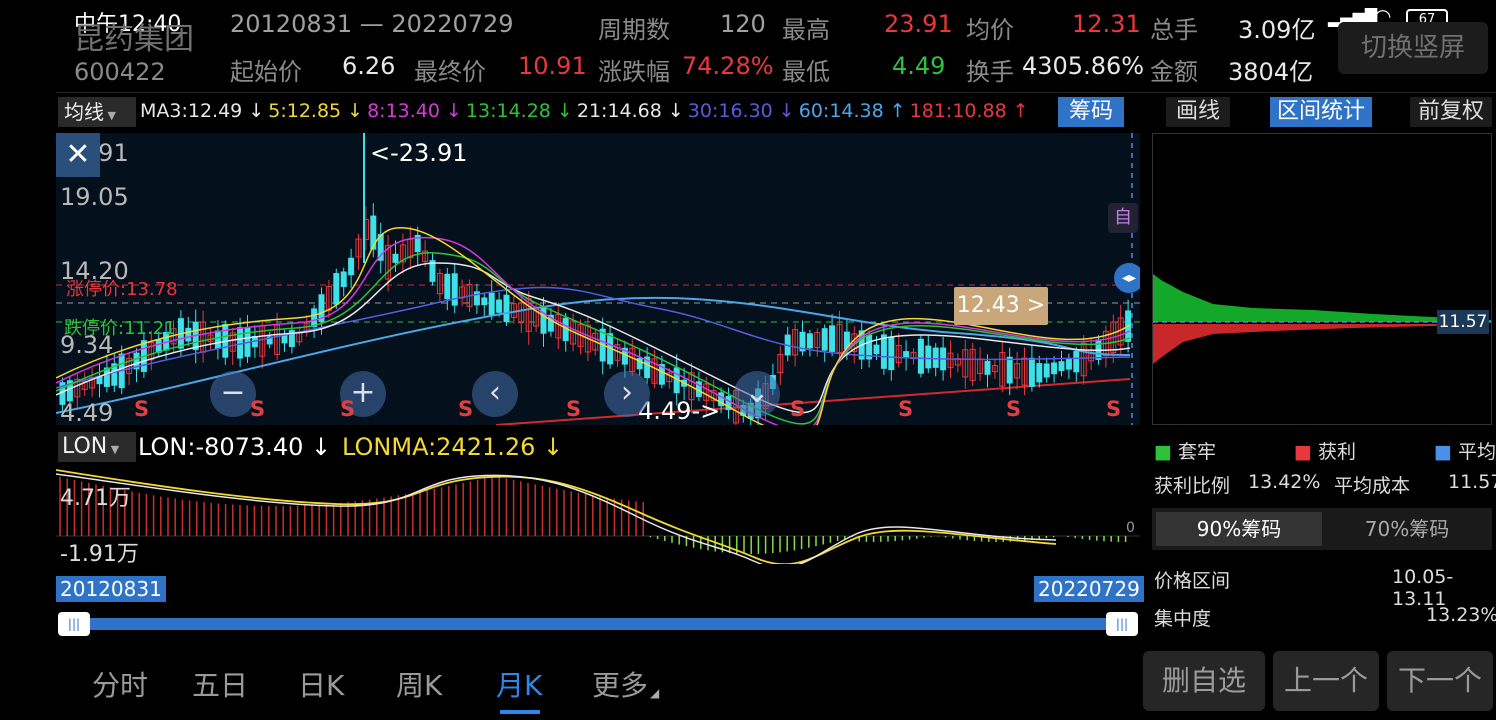 Image resolution: width=1496 pixels, height=720 pixels. What do you see at coordinates (1463, 322) in the screenshot?
I see `chip-price-badge: 11.57` at bounding box center [1463, 322].